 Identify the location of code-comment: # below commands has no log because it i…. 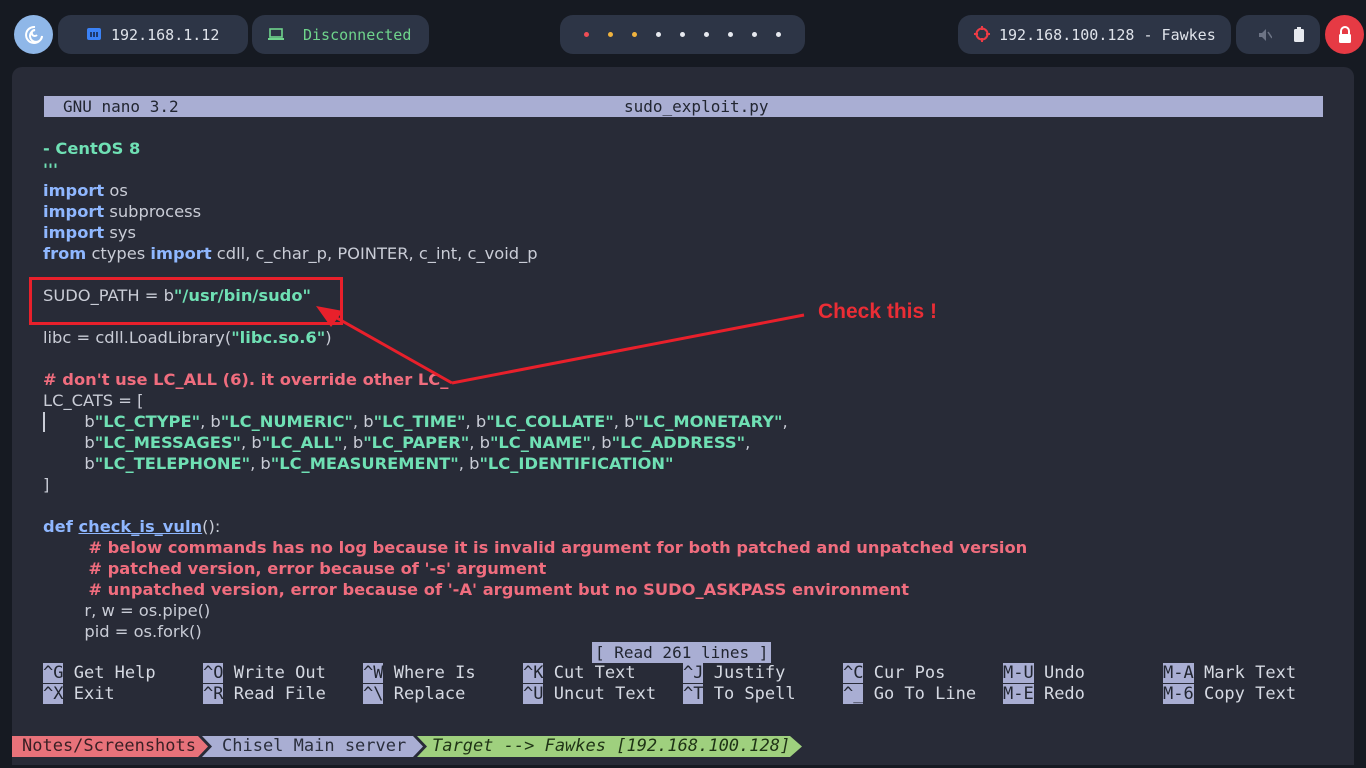
(535, 547).